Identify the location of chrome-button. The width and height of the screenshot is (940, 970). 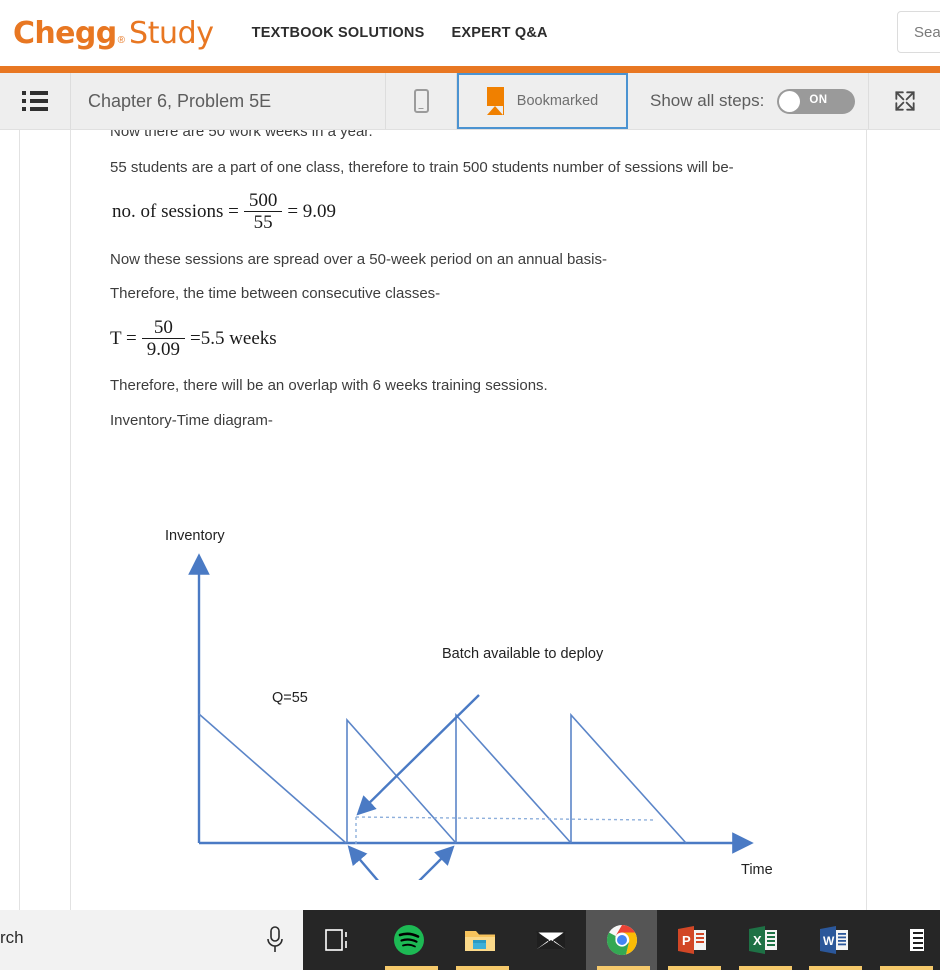
(621, 940).